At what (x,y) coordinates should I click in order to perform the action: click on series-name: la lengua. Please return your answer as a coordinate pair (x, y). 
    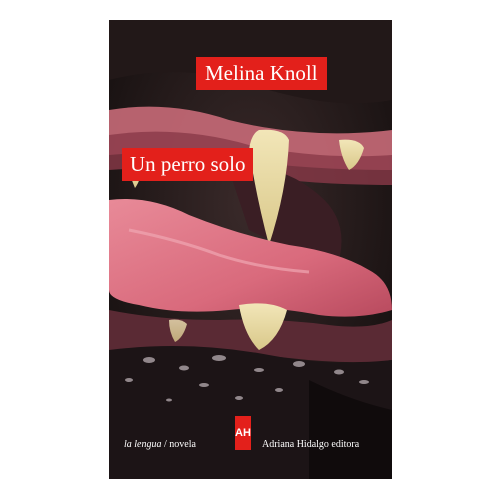
    Looking at the image, I should click on (143, 444).